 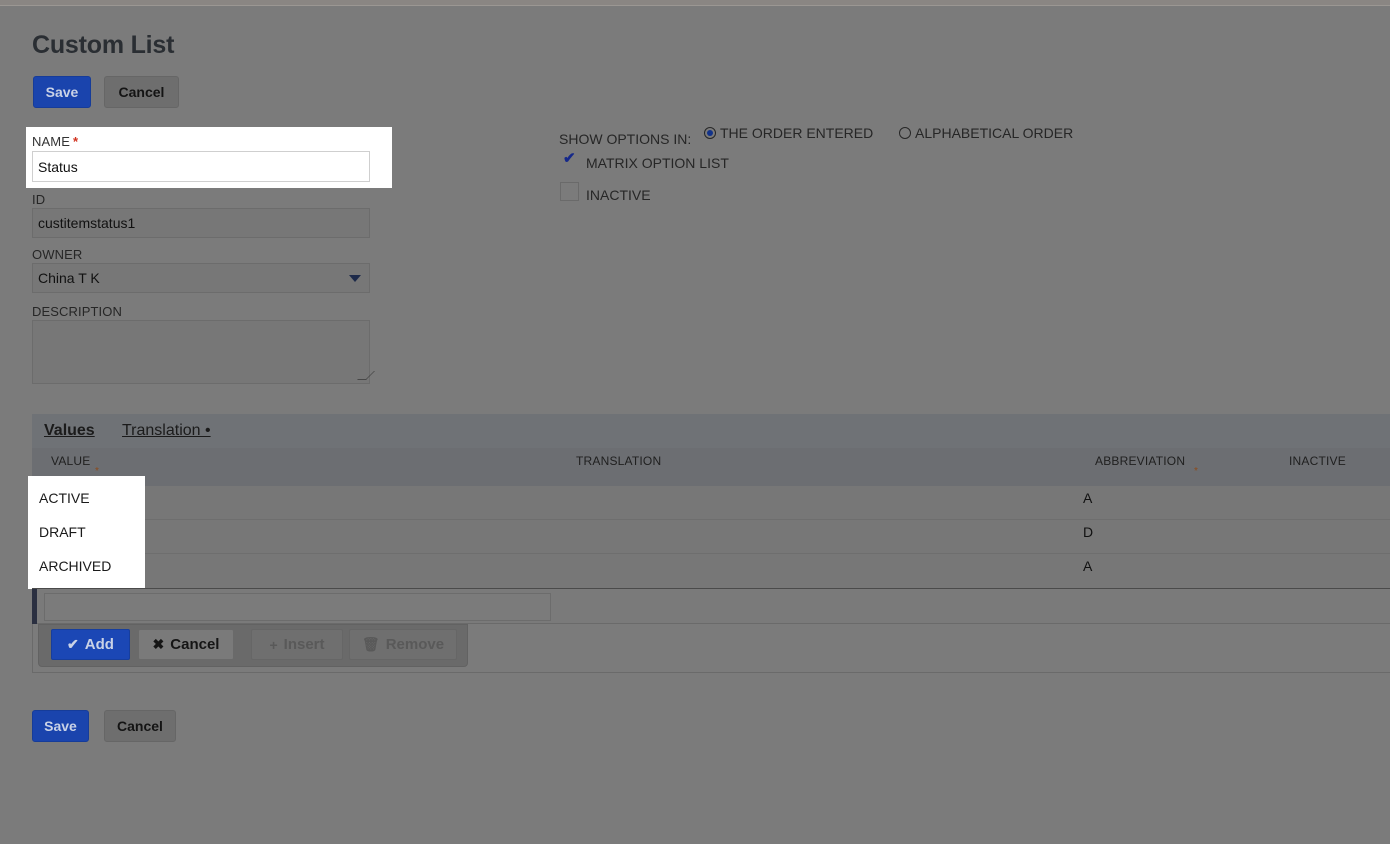 What do you see at coordinates (201, 278) in the screenshot?
I see `owner-select: China T K` at bounding box center [201, 278].